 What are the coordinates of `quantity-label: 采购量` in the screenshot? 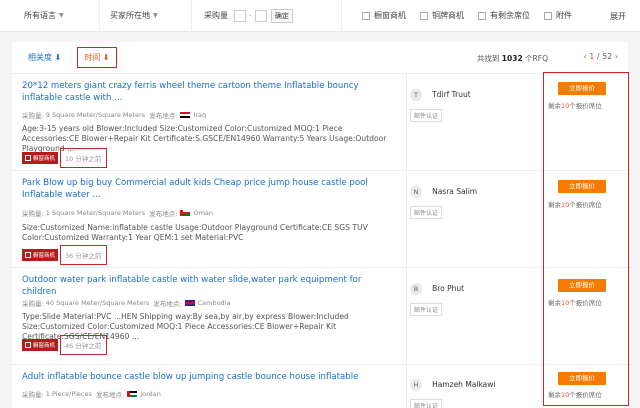 It's located at (216, 15).